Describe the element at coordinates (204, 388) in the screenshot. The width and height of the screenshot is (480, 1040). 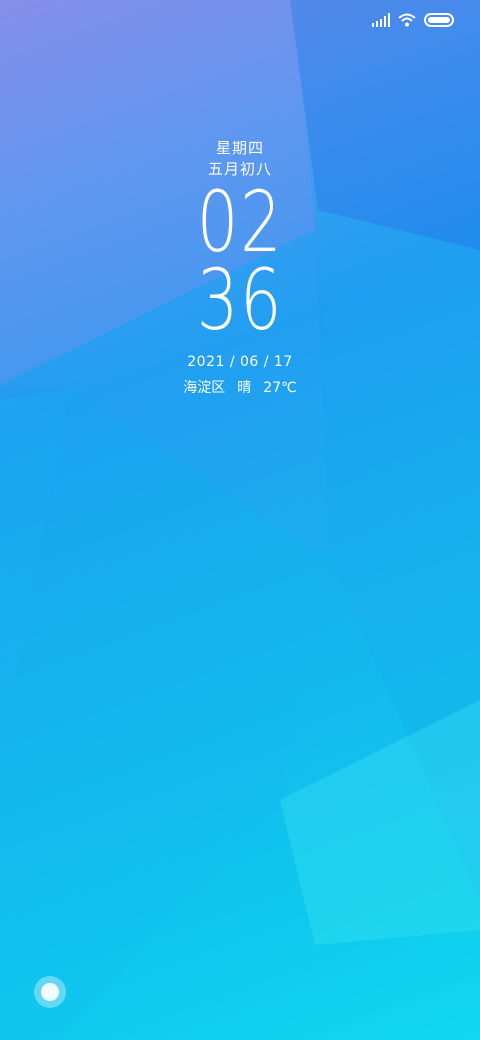
I see `location-label: 海淀区` at that location.